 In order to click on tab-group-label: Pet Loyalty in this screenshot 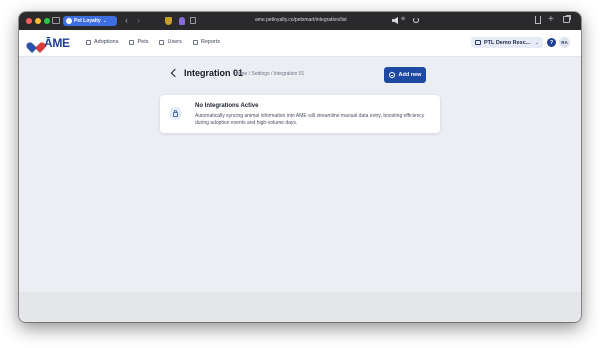, I will do `click(87, 21)`.